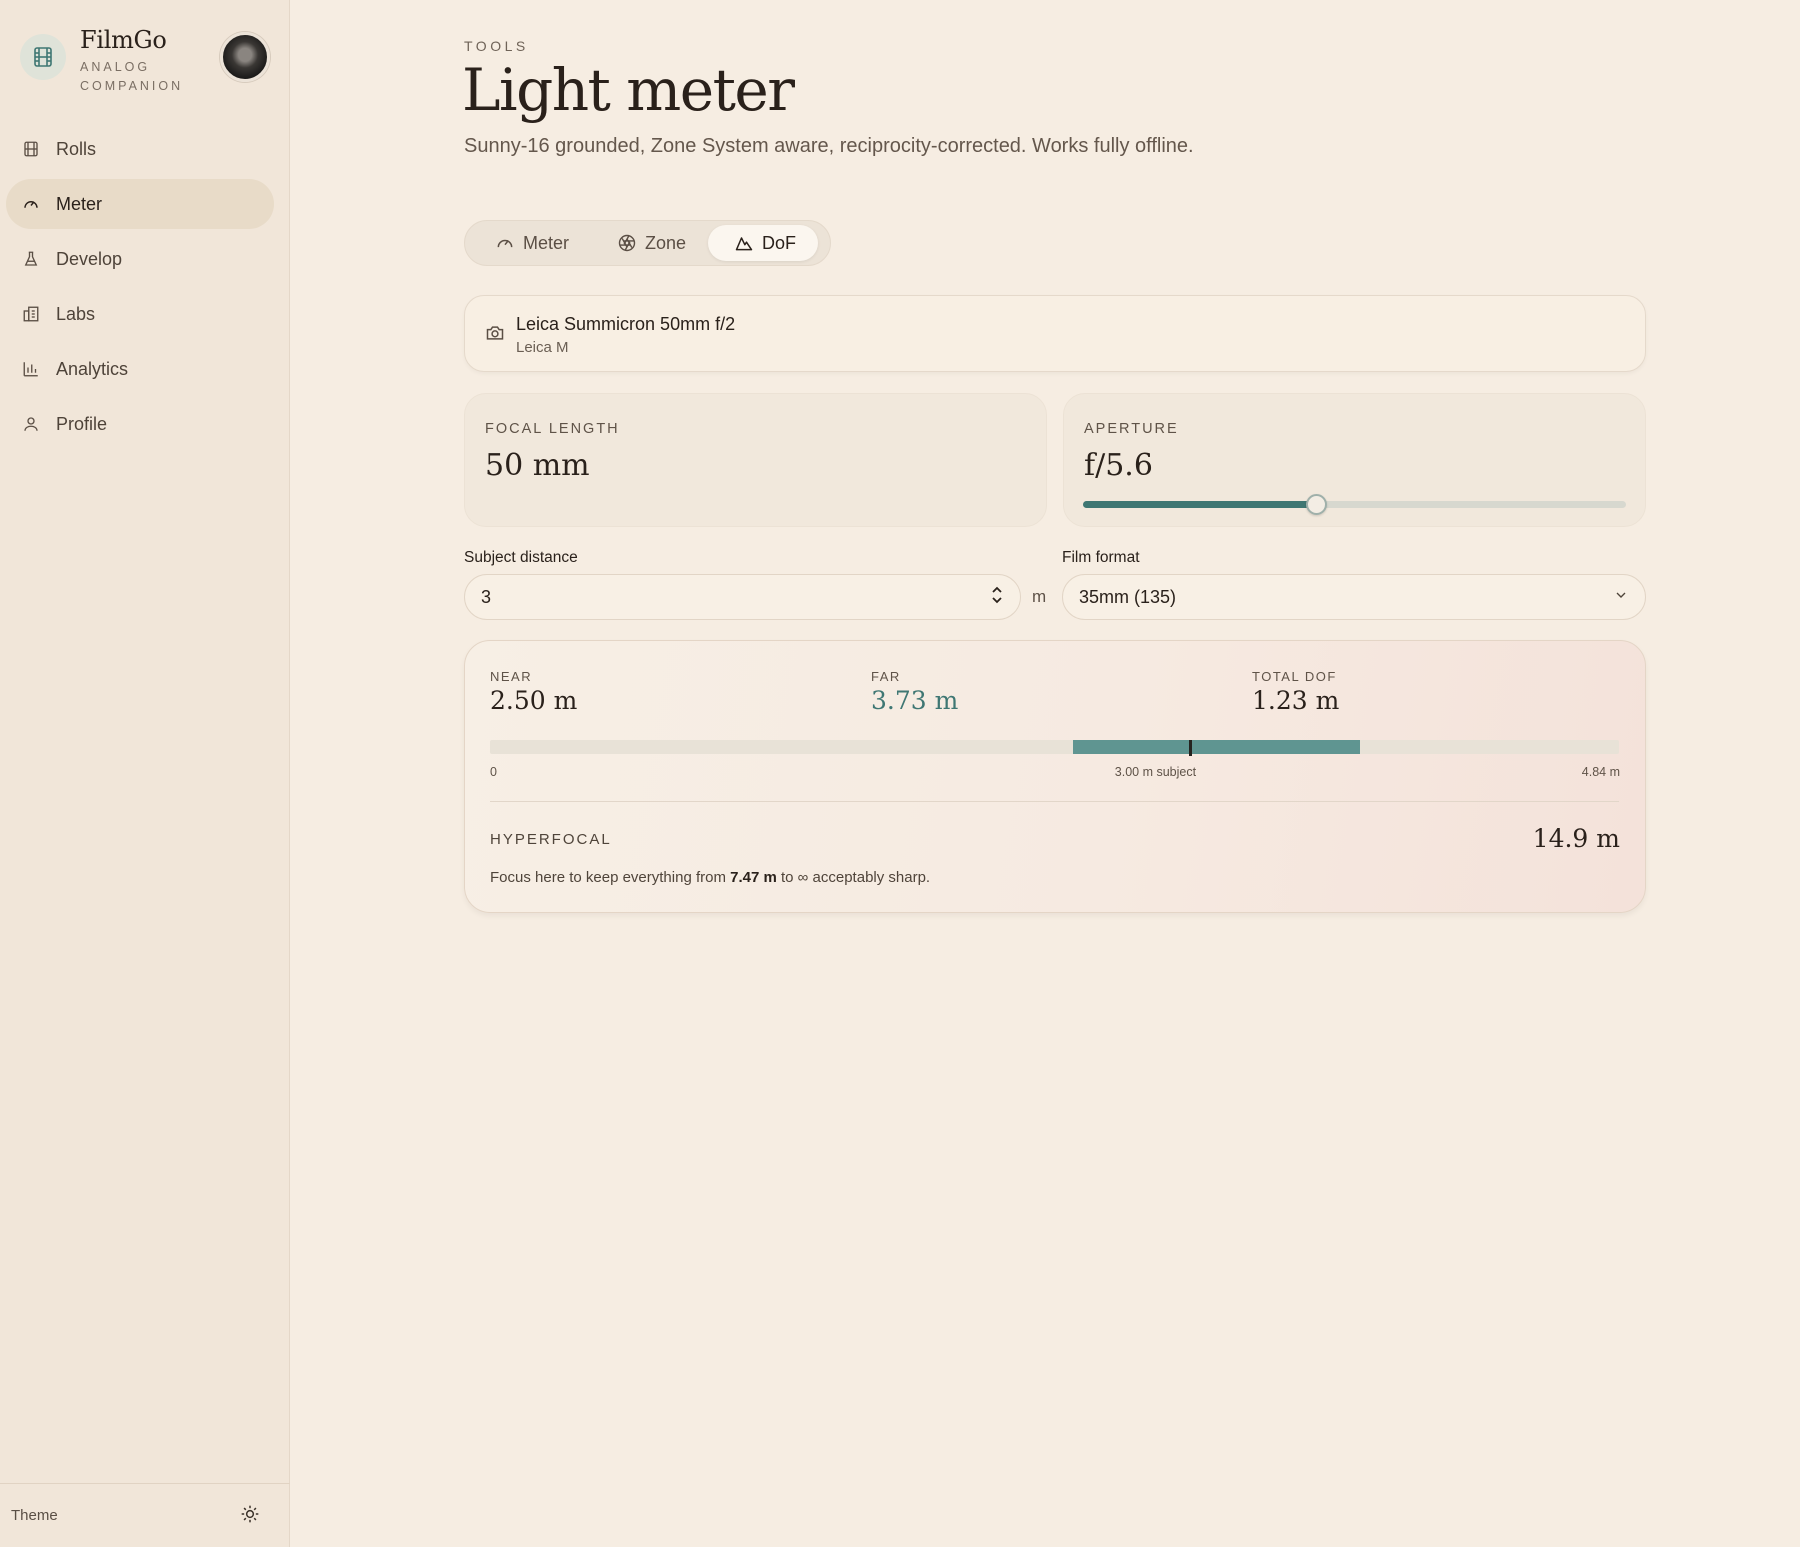 The width and height of the screenshot is (1800, 1547). What do you see at coordinates (628, 90) in the screenshot?
I see `page-title: Light meter` at bounding box center [628, 90].